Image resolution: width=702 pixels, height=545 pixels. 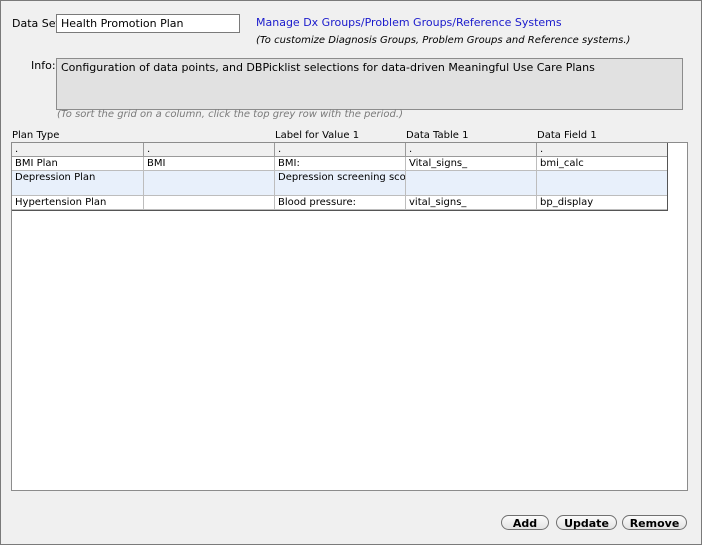 I want to click on cell-short-name: BMI, so click(x=209, y=164).